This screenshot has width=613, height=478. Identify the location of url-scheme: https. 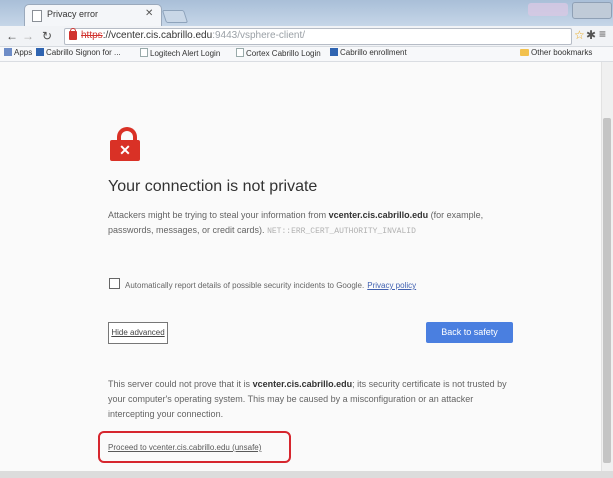
(92, 35).